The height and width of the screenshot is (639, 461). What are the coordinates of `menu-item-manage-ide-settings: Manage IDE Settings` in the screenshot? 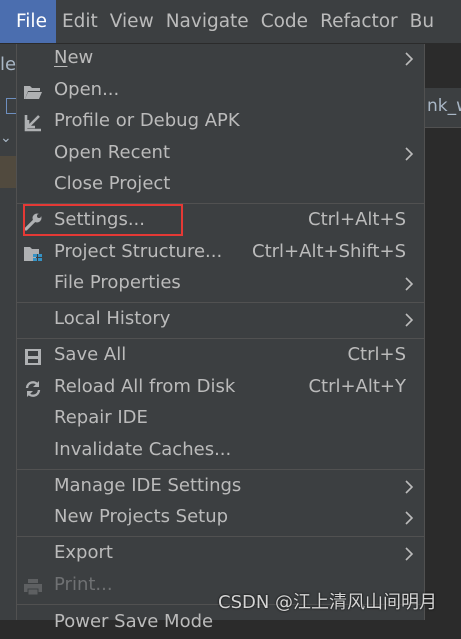 It's located at (220, 487).